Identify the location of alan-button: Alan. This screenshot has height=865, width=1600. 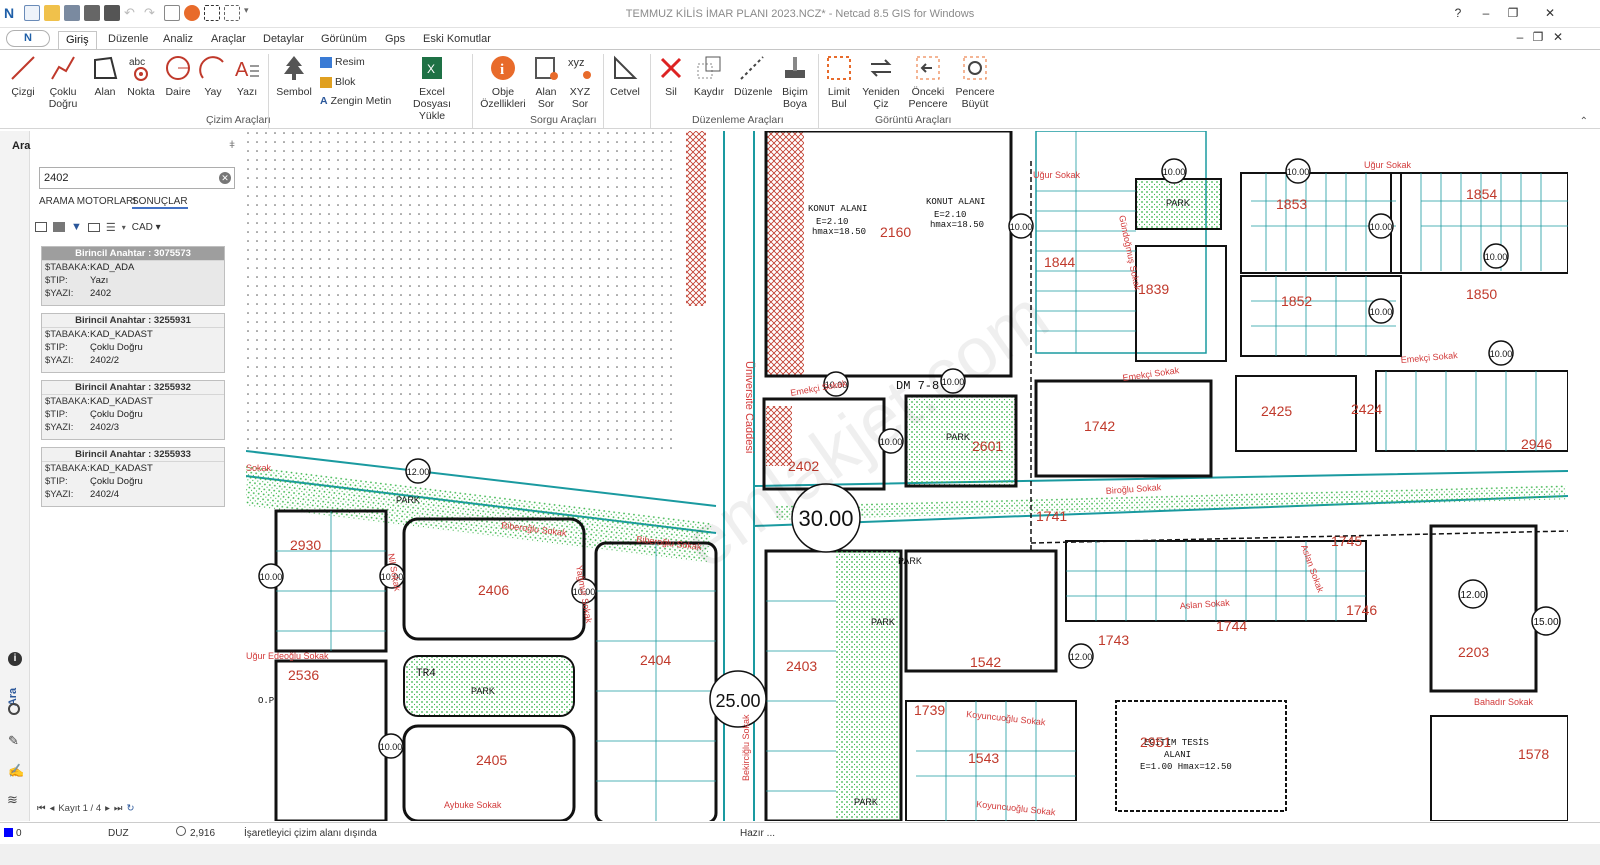
(105, 76).